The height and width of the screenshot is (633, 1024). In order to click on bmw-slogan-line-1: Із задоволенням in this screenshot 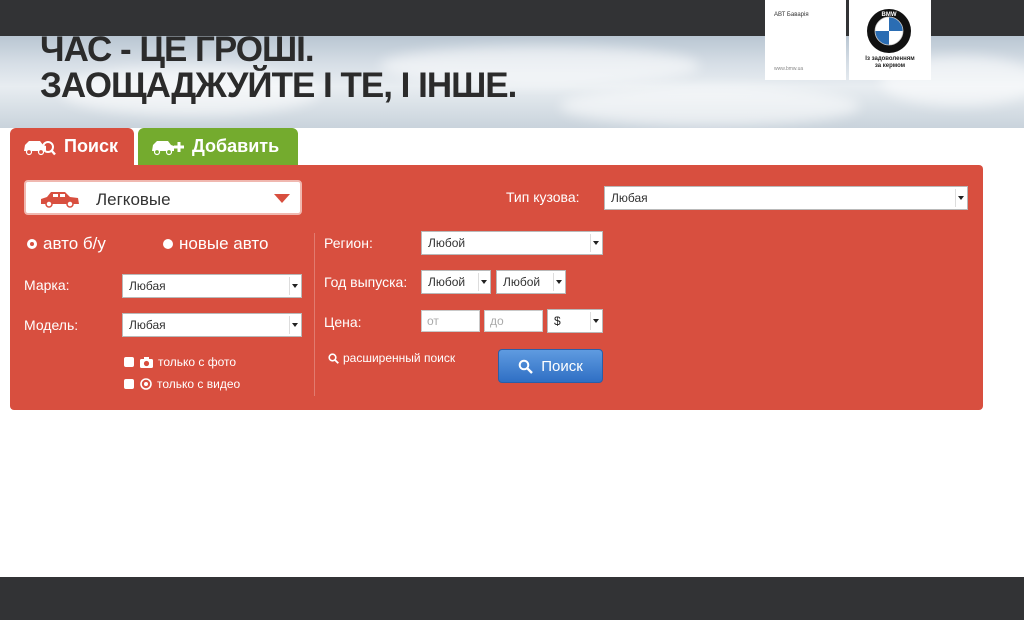, I will do `click(890, 59)`.